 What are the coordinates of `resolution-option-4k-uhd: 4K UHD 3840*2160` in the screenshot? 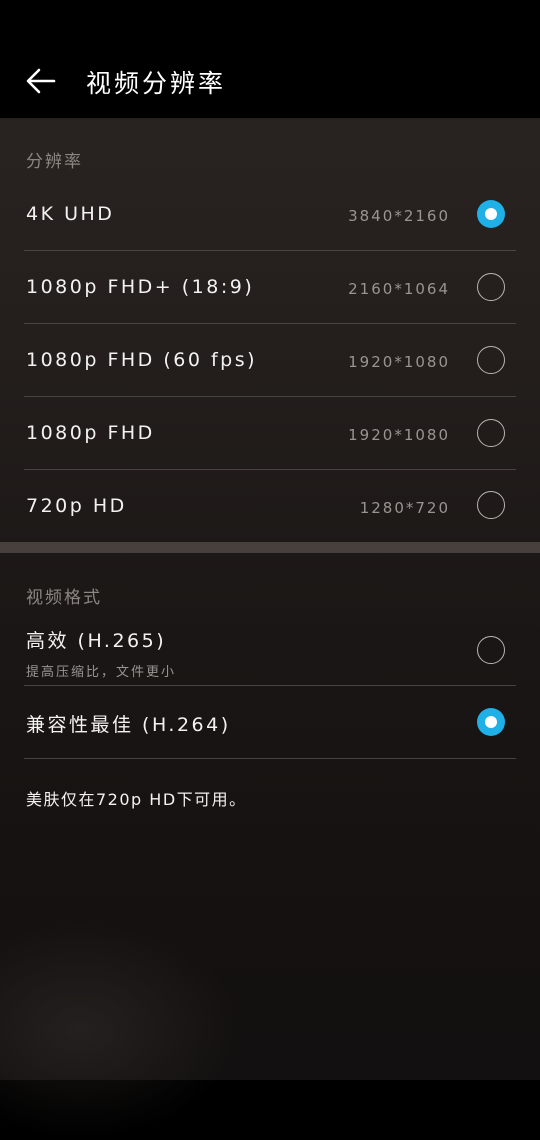 It's located at (270, 214).